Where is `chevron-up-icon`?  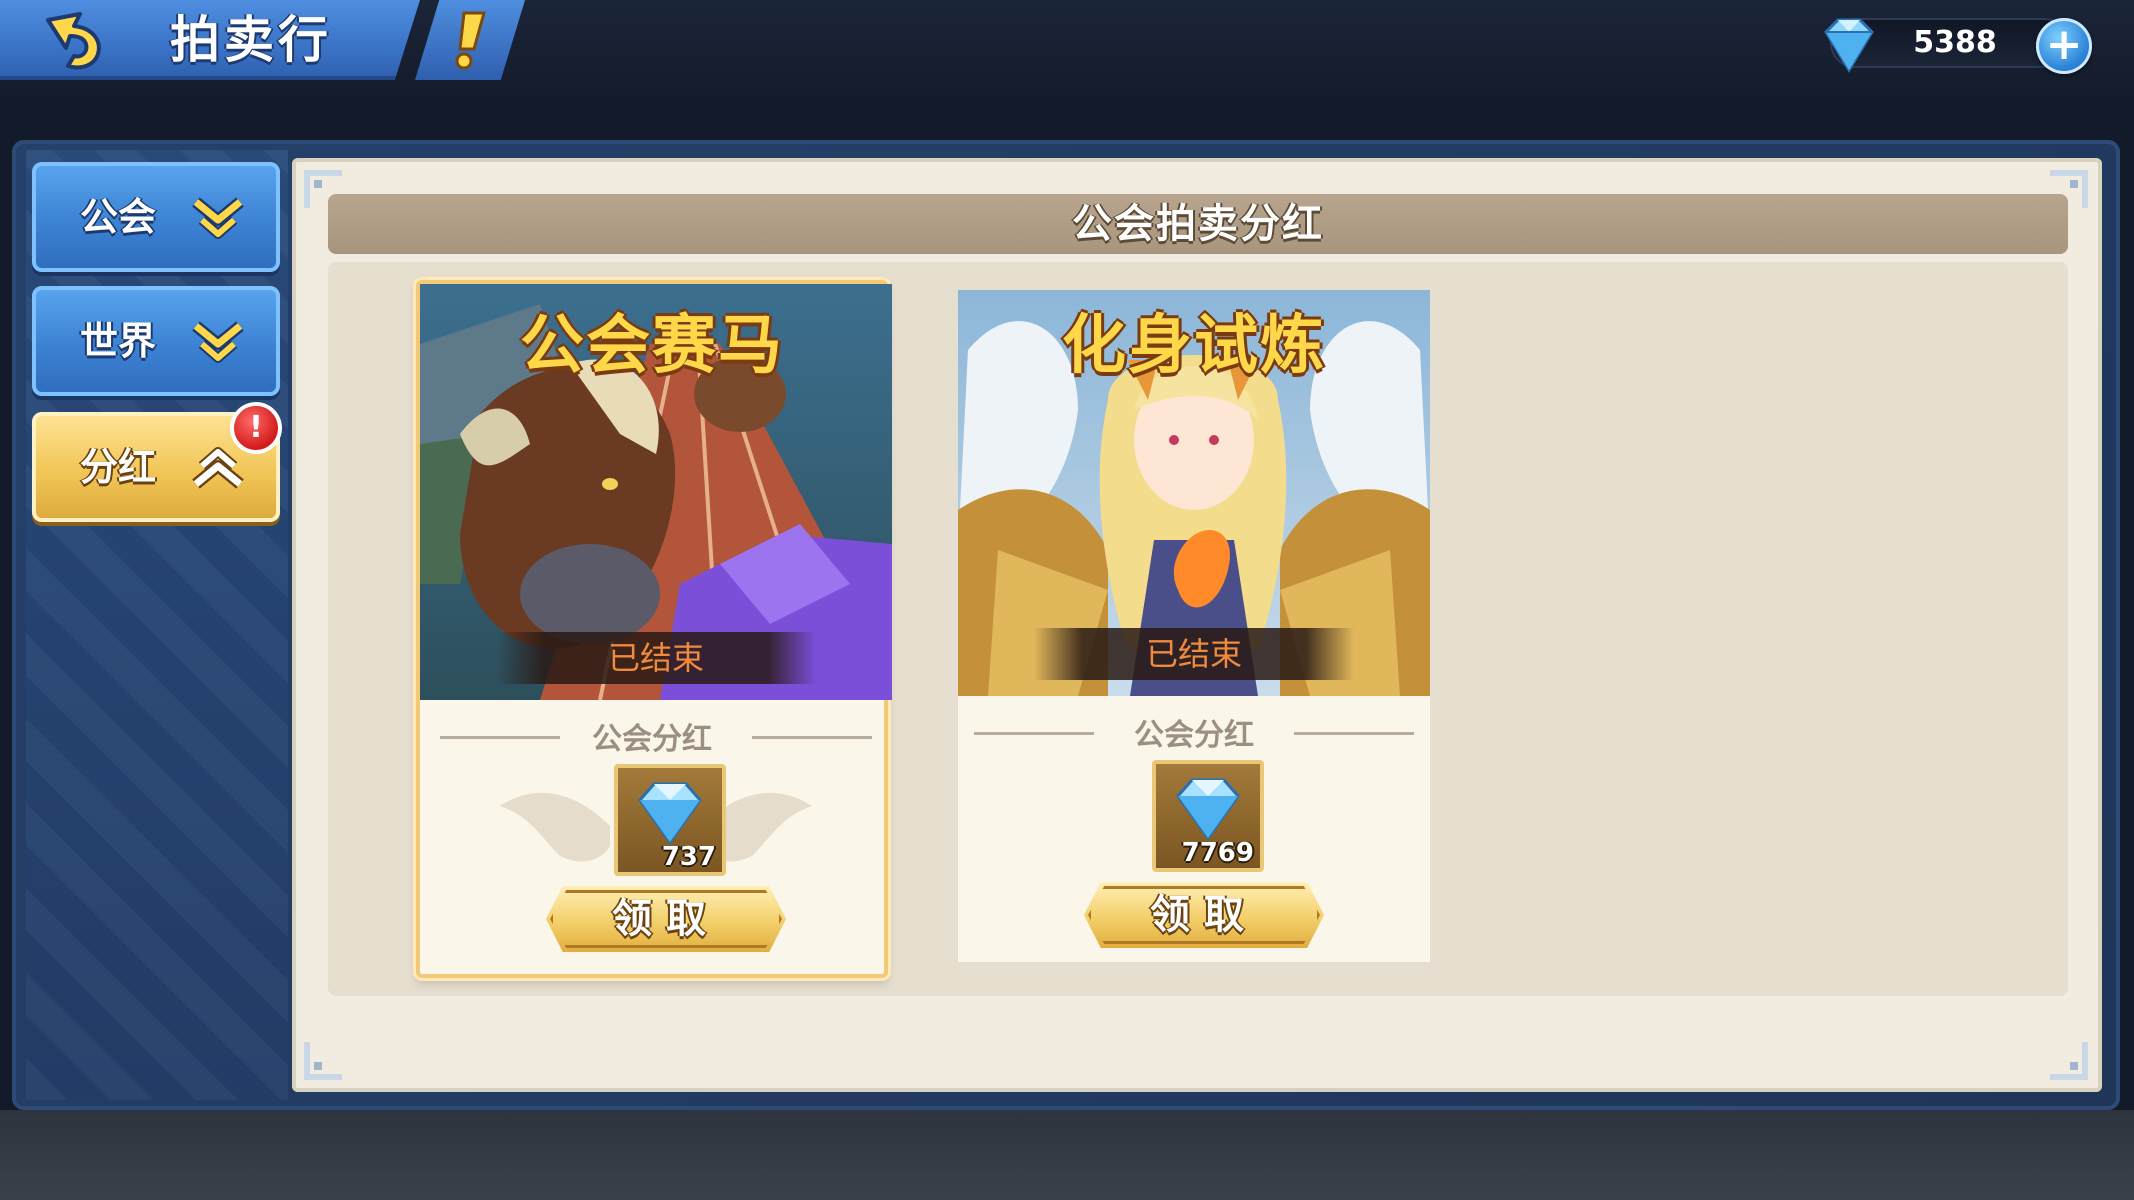 chevron-up-icon is located at coordinates (218, 468).